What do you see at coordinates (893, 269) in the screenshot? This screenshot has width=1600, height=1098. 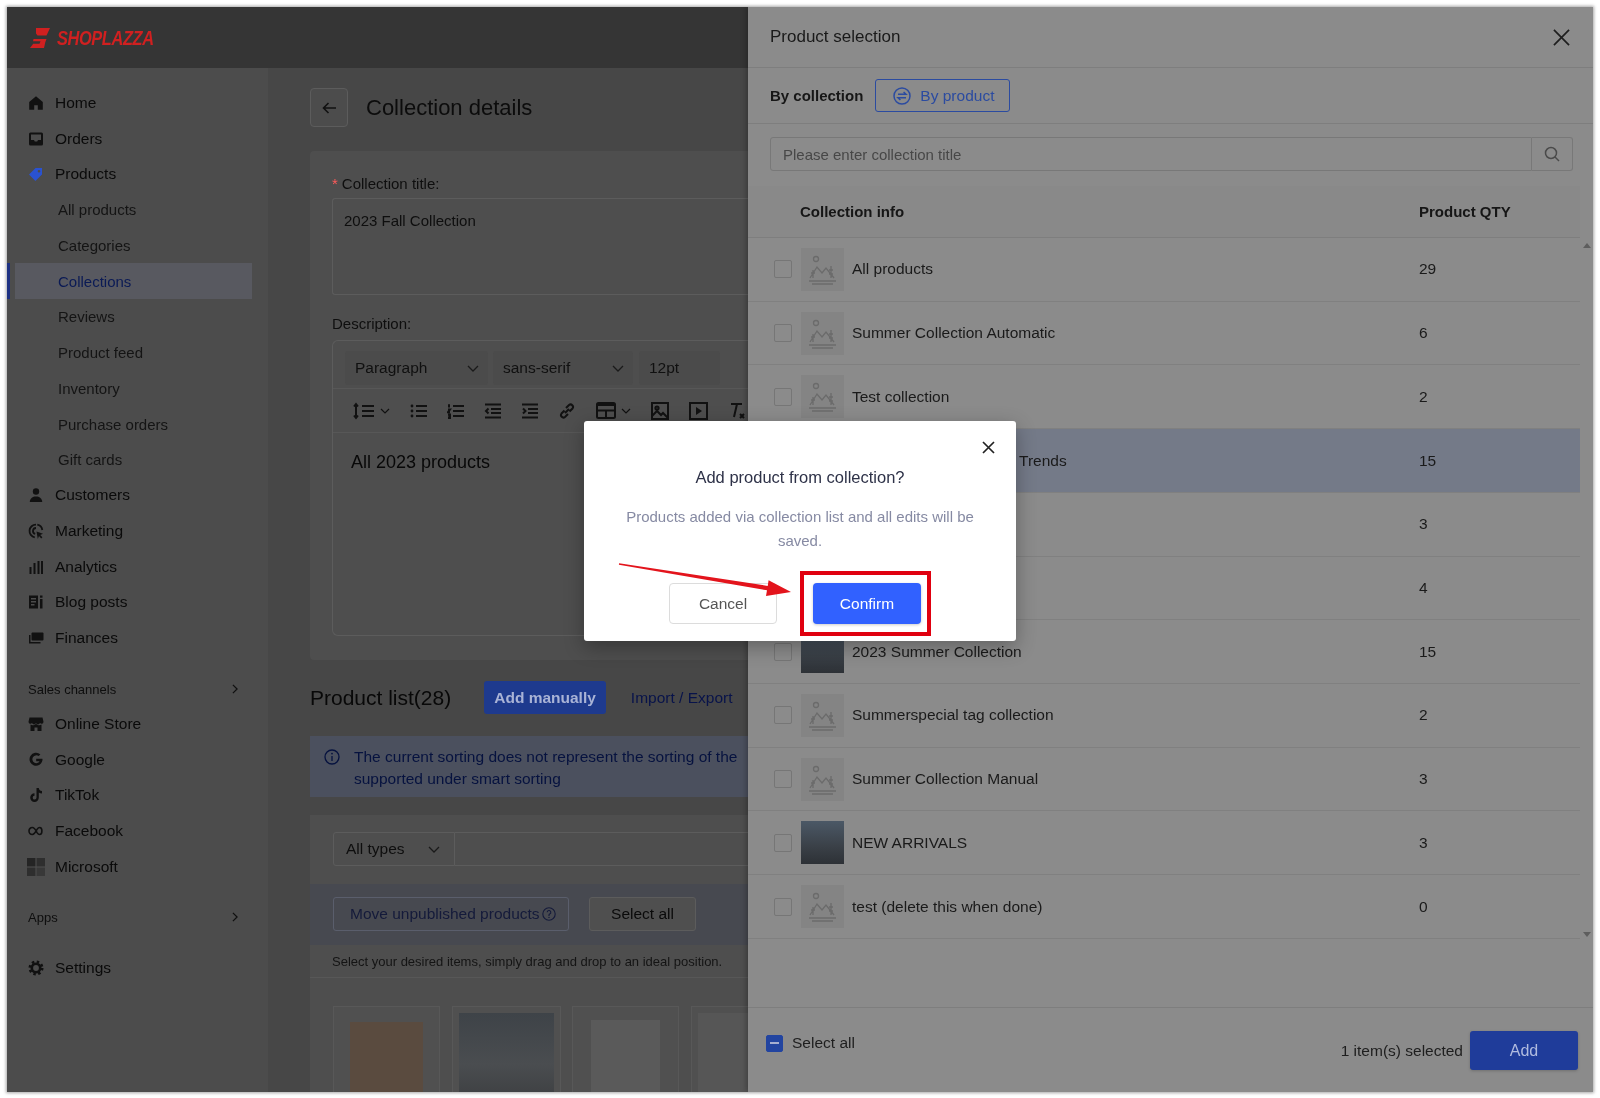 I see `collection-name: All products` at bounding box center [893, 269].